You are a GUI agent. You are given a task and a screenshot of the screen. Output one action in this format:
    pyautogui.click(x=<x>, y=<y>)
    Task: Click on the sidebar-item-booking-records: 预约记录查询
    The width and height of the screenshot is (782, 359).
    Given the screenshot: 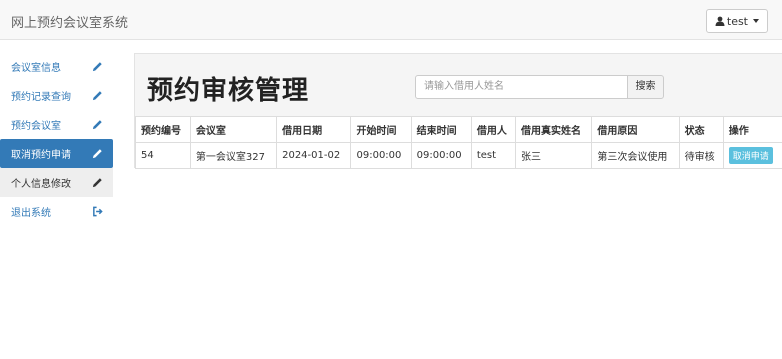 What is the action you would take?
    pyautogui.click(x=56, y=95)
    